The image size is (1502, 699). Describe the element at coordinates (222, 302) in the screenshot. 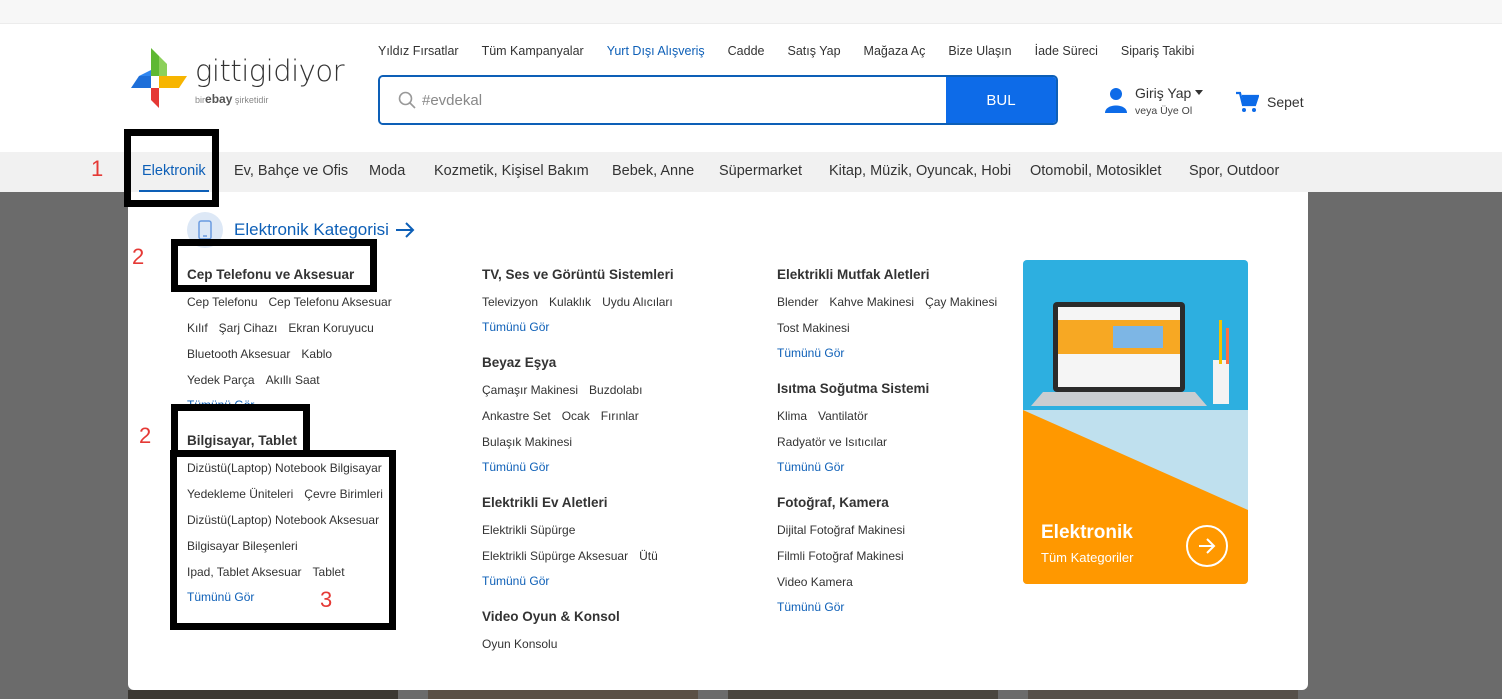

I see `subcategory-link: Cep Telefonu` at that location.